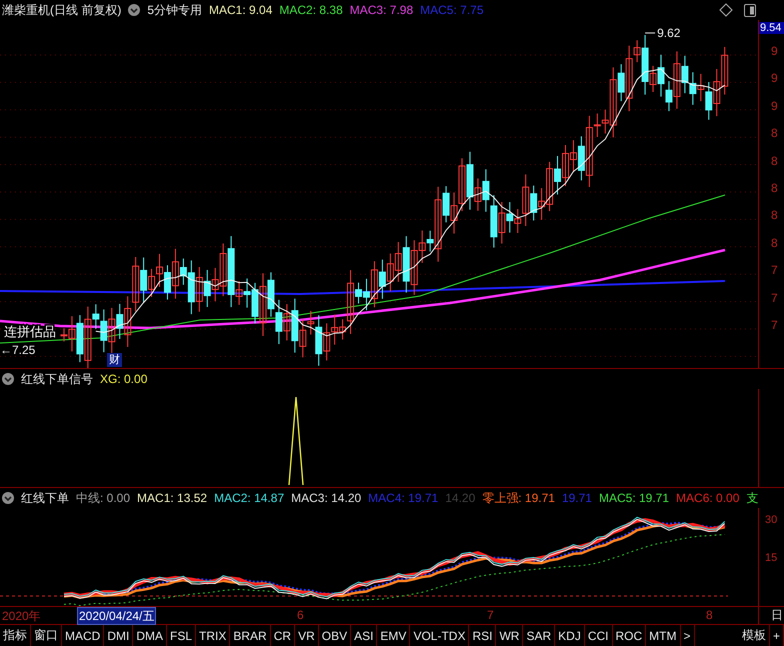  Describe the element at coordinates (776, 615) in the screenshot. I see `period-label: 日` at that location.